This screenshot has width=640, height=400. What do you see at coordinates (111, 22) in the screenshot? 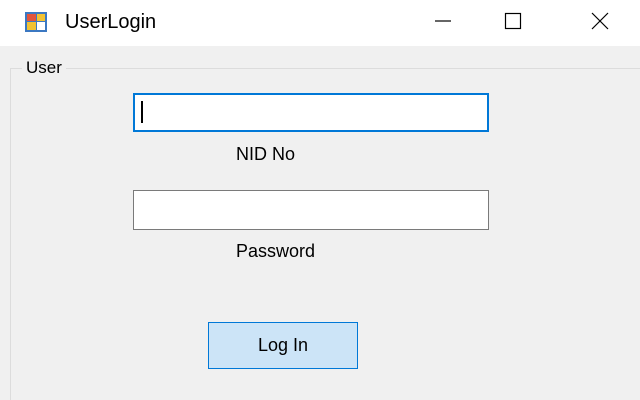
I see `window-title: UserLogin` at bounding box center [111, 22].